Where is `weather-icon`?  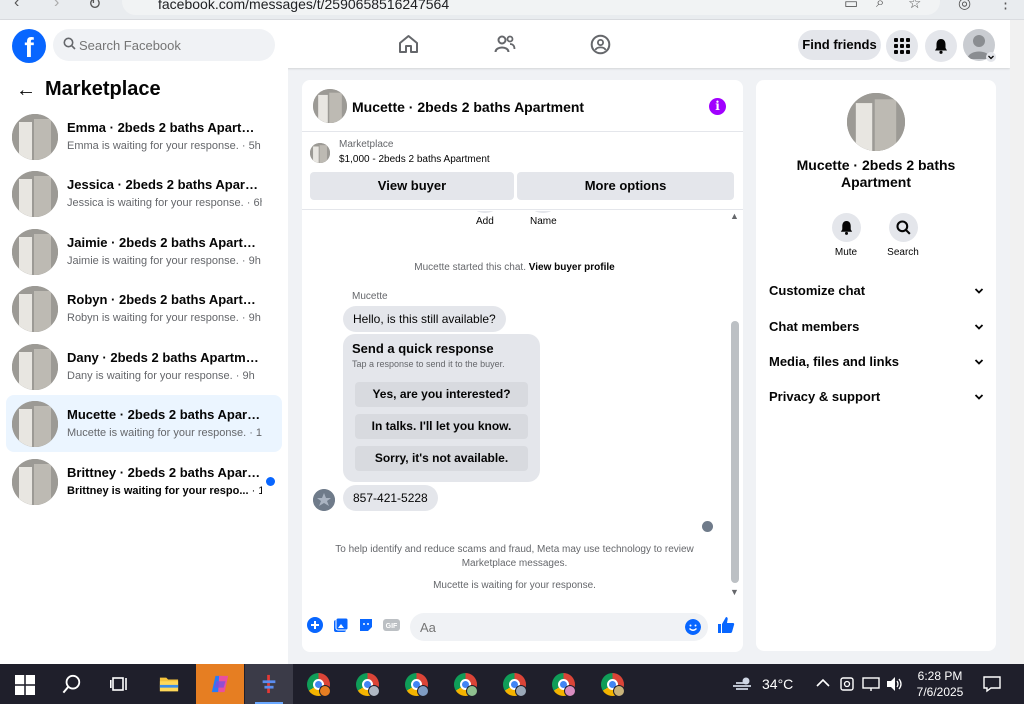
weather-icon is located at coordinates (742, 684).